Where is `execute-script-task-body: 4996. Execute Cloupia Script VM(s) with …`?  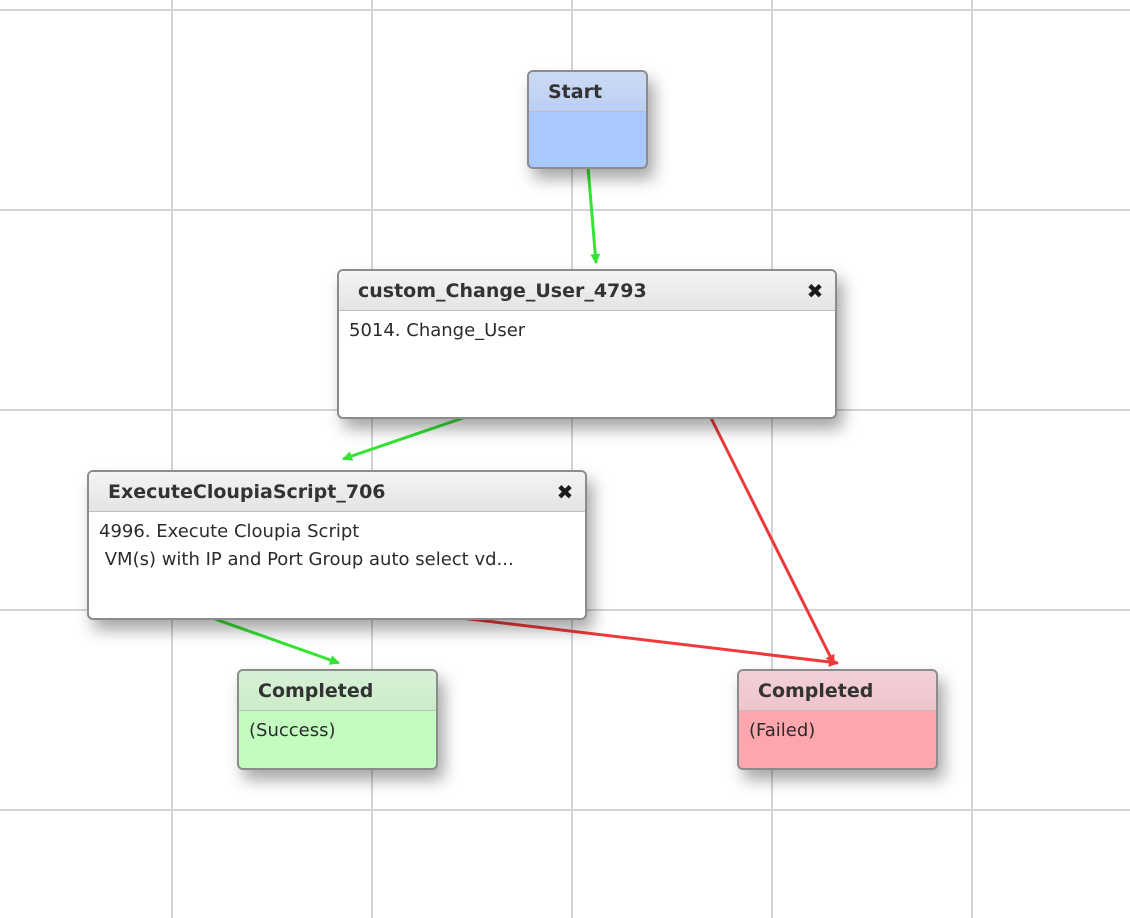
execute-script-task-body: 4996. Execute Cloupia Script VM(s) with … is located at coordinates (337, 546).